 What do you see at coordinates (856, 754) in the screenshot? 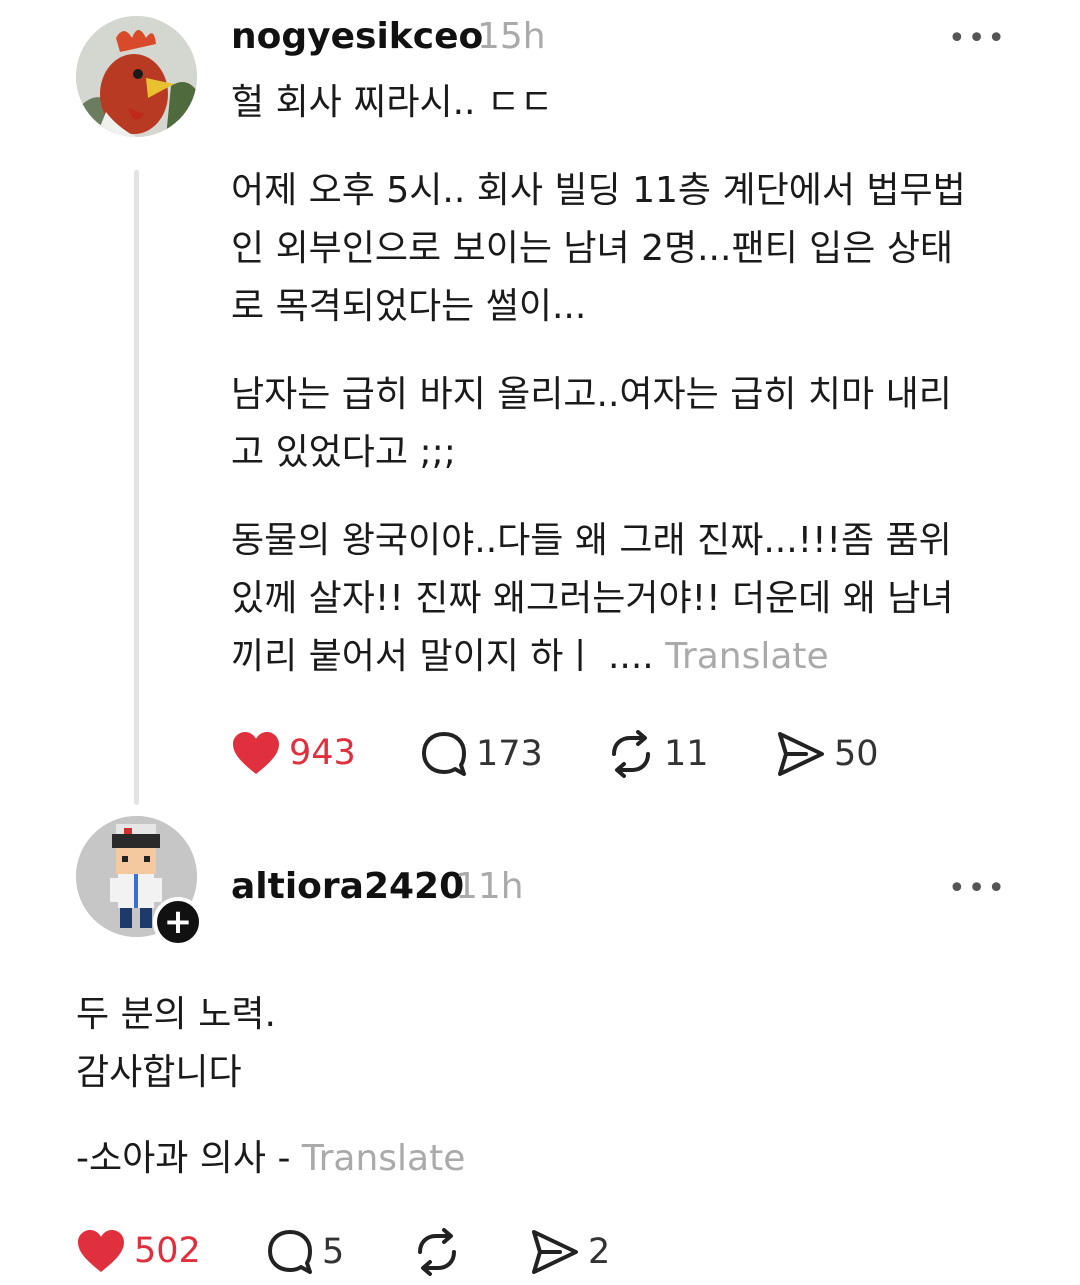
I see `share-count: 50` at bounding box center [856, 754].